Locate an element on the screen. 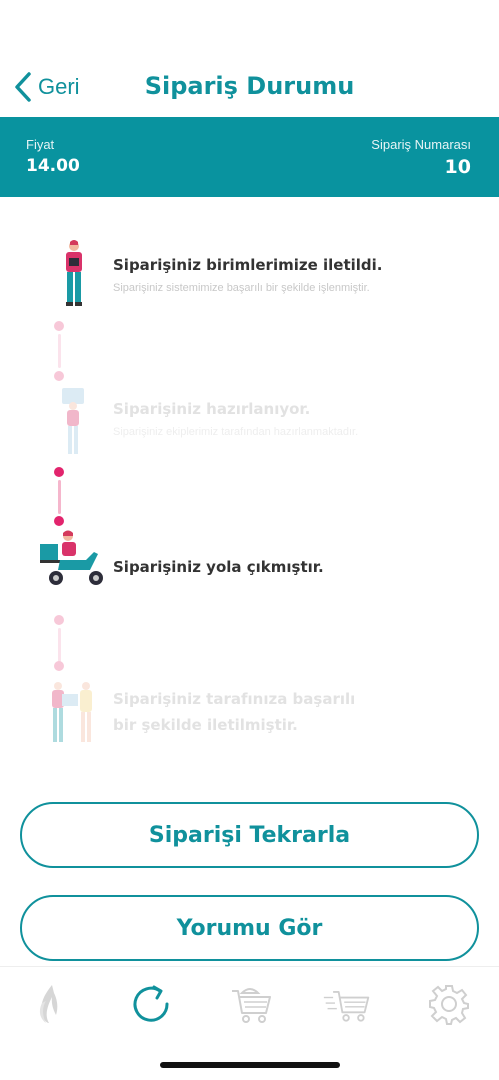 This screenshot has height=1080, width=499. view-review-button: Yorumu Gör is located at coordinates (249, 928).